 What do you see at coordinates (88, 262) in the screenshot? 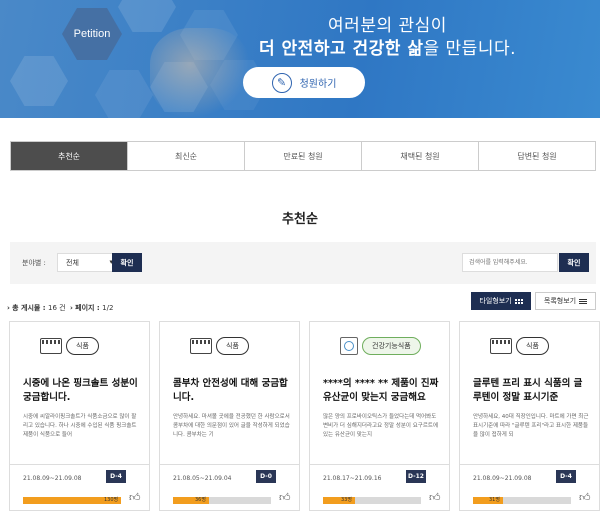
I see `category-select: 전체 ▾` at bounding box center [88, 262].